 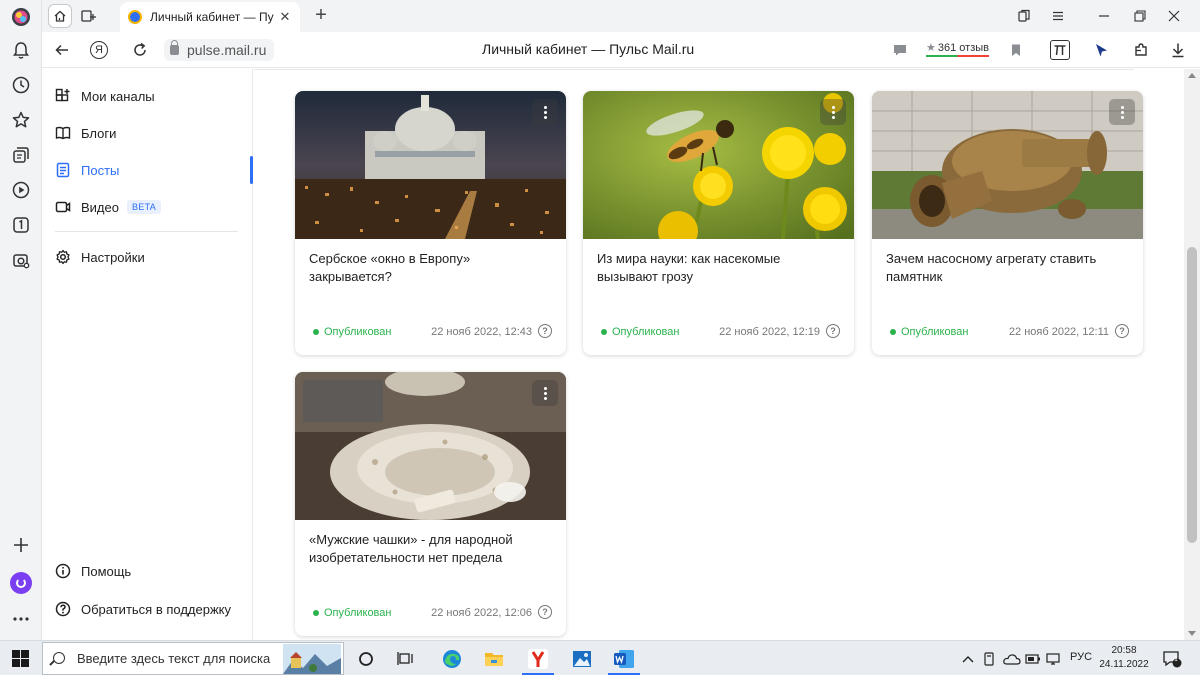 I want to click on page-title: Личный кабинет — Пульс Mail.ru, so click(x=588, y=49).